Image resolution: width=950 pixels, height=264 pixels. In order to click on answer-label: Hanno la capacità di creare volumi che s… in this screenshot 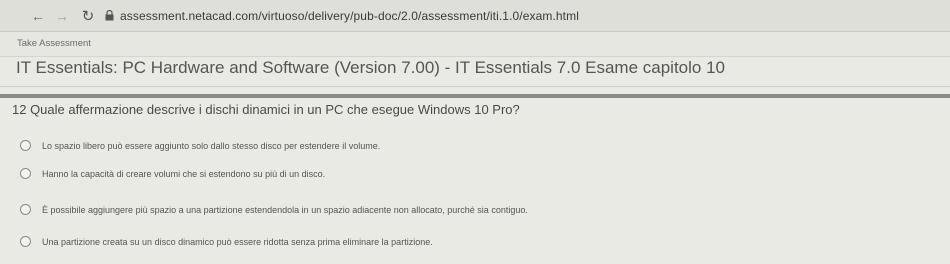, I will do `click(184, 173)`.